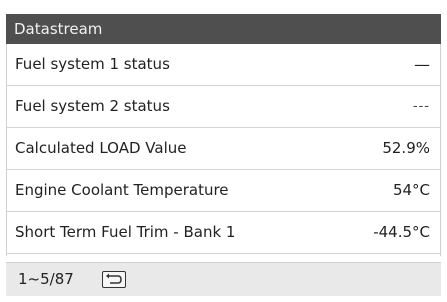  What do you see at coordinates (92, 106) in the screenshot?
I see `row-label: Fuel system 2 status` at bounding box center [92, 106].